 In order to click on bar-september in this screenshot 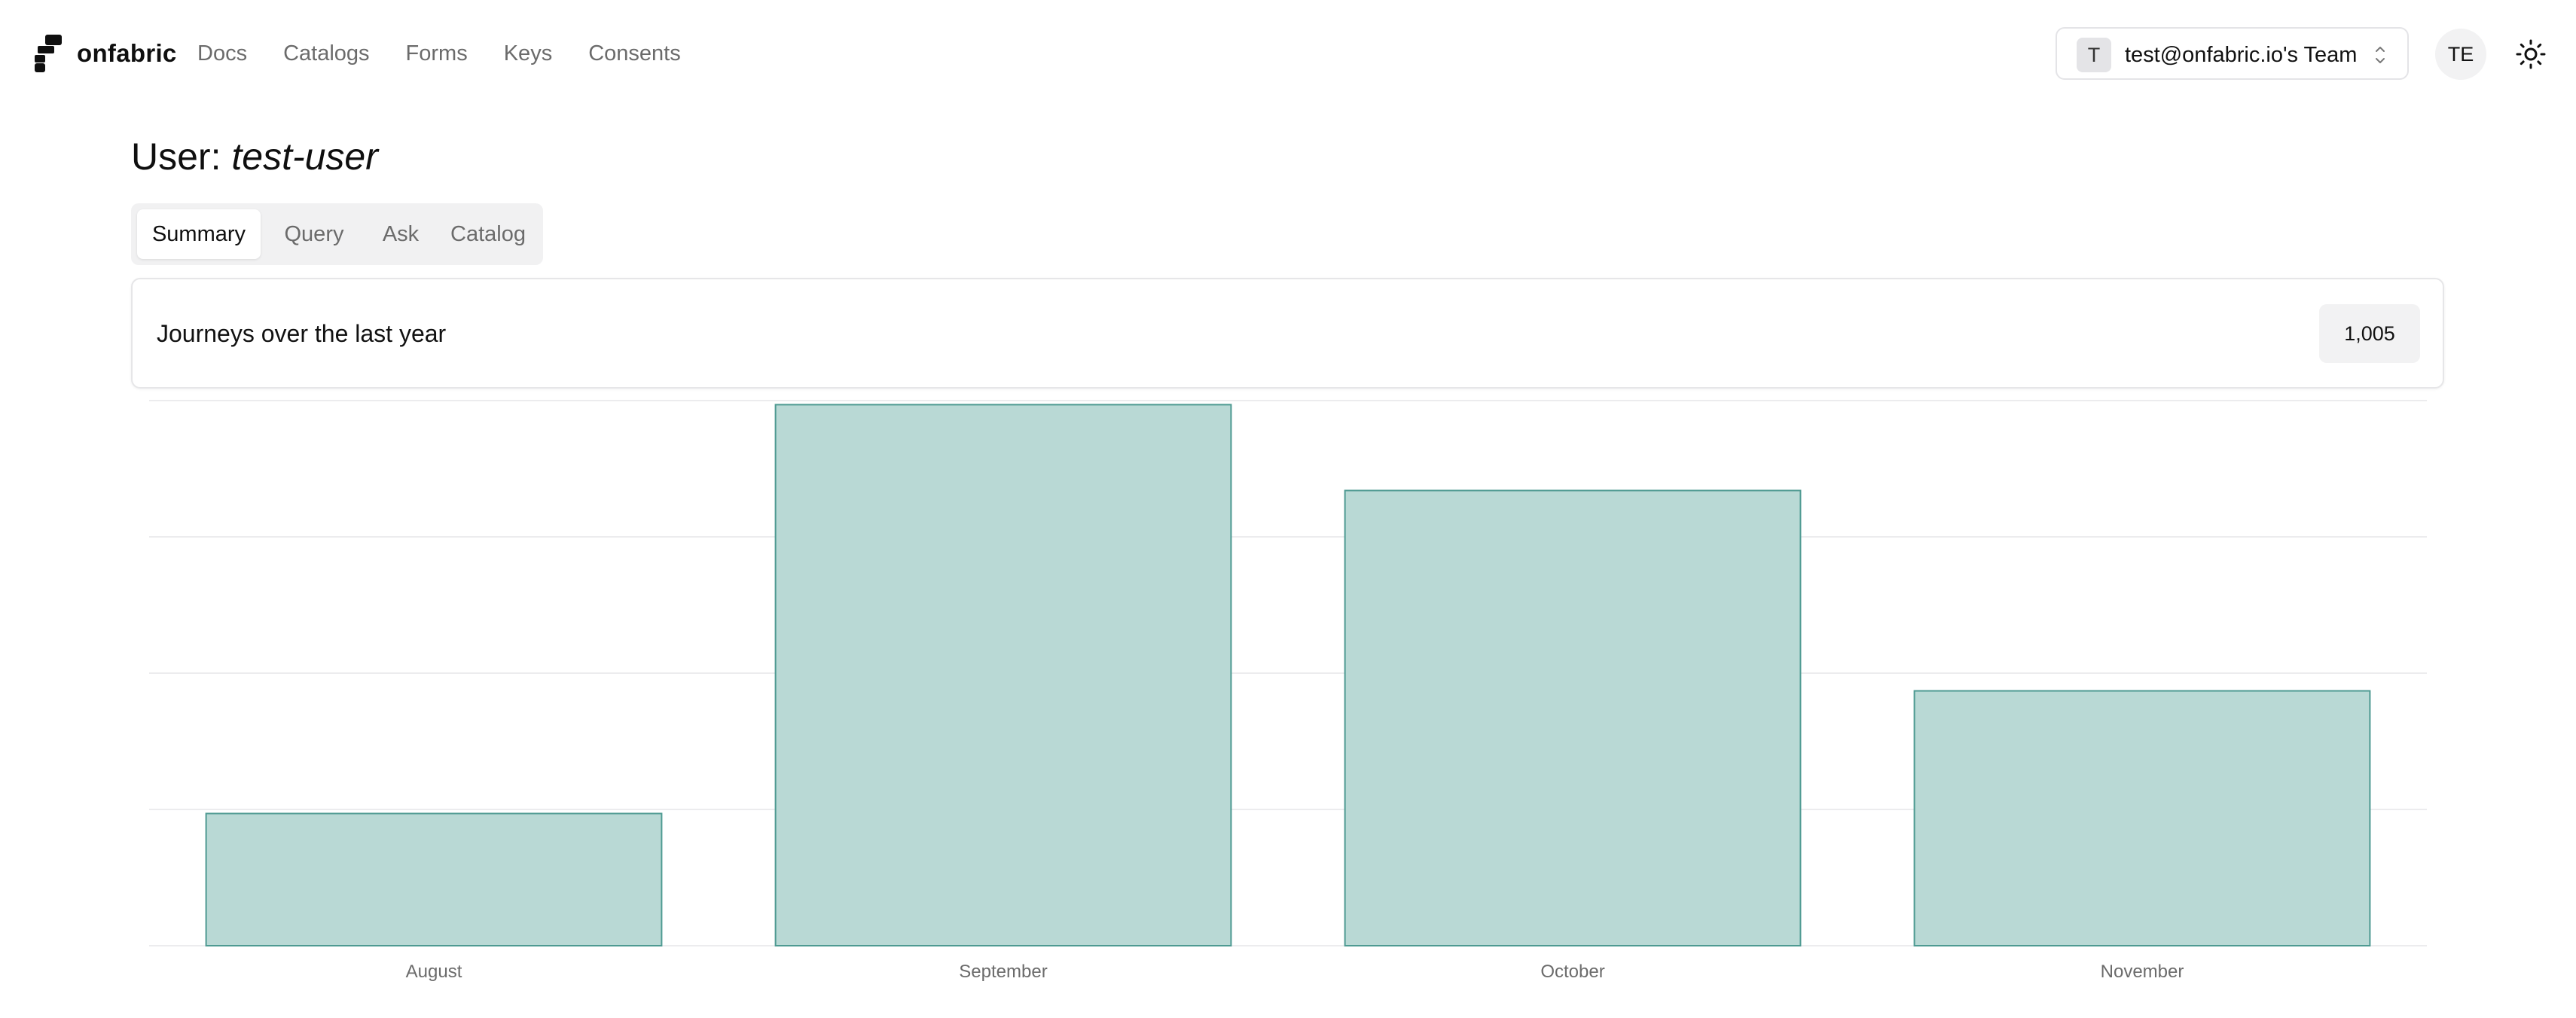, I will do `click(1003, 675)`.